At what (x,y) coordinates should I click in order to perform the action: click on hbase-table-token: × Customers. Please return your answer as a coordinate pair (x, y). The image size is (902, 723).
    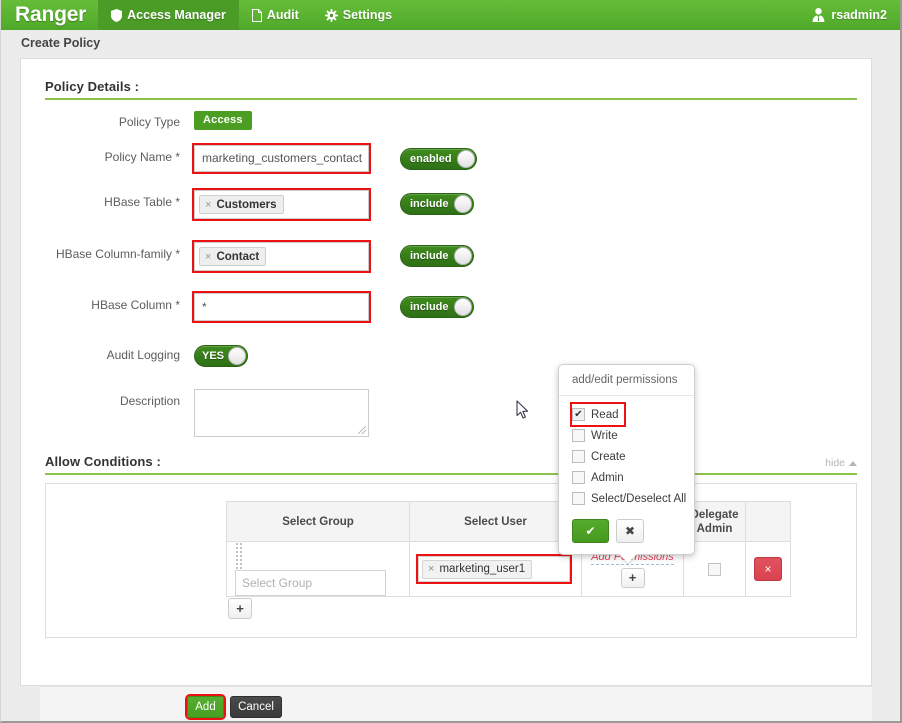
    Looking at the image, I should click on (241, 204).